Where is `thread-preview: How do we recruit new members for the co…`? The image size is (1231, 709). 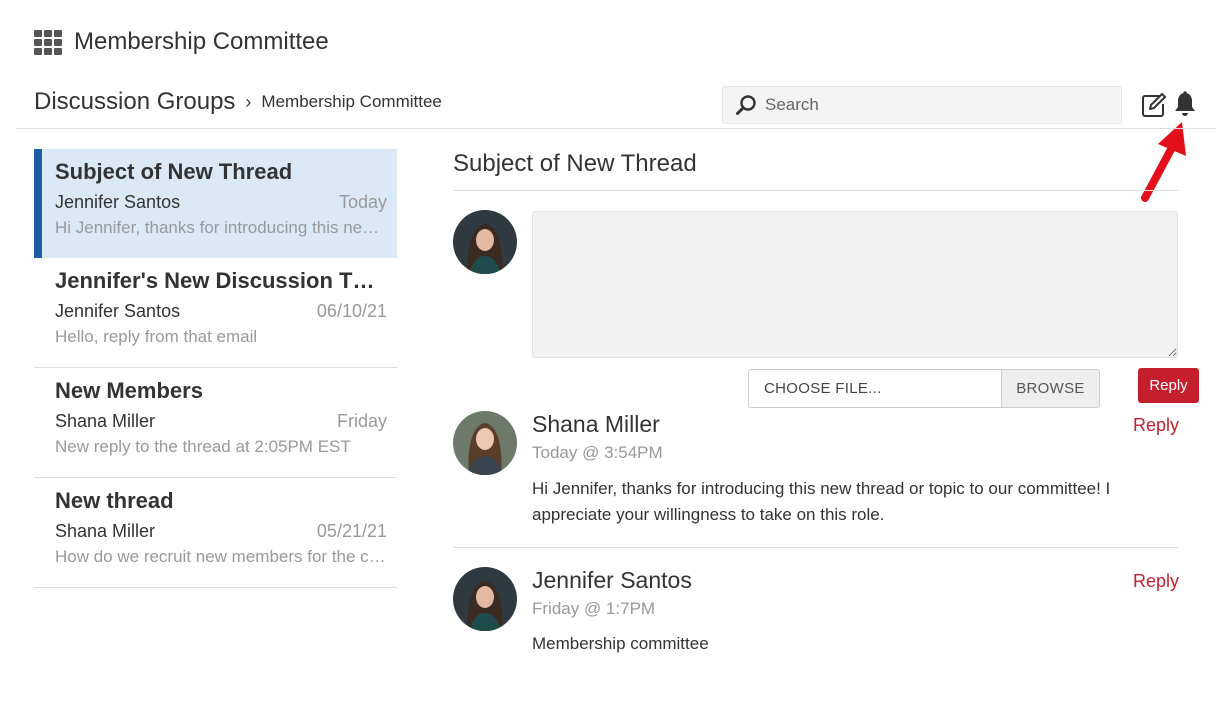
thread-preview: How do we recruit new members for the co… is located at coordinates (221, 556).